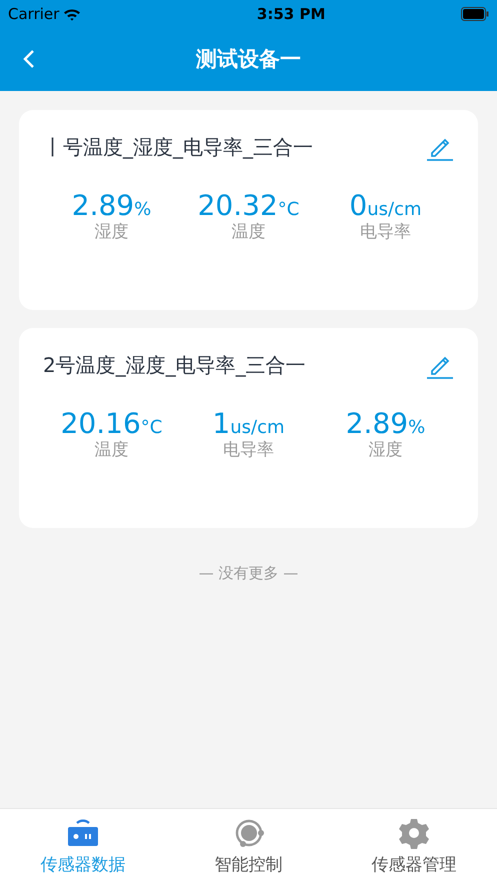  Describe the element at coordinates (34, 14) in the screenshot. I see `carrier-text: Carrier` at that location.